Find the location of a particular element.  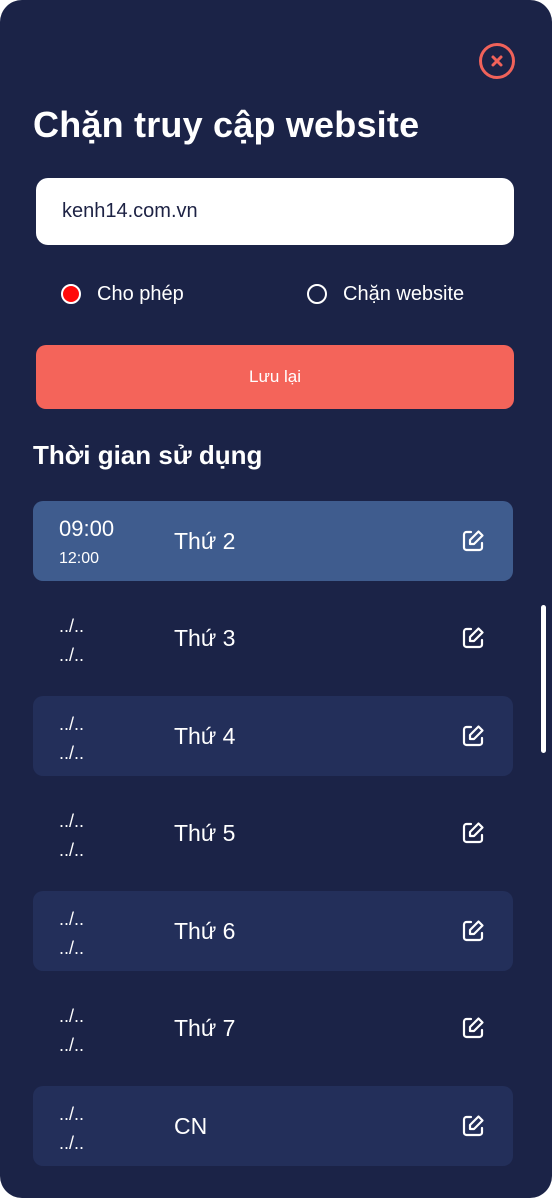

schedule-day-label: Thứ 3 is located at coordinates (205, 638).